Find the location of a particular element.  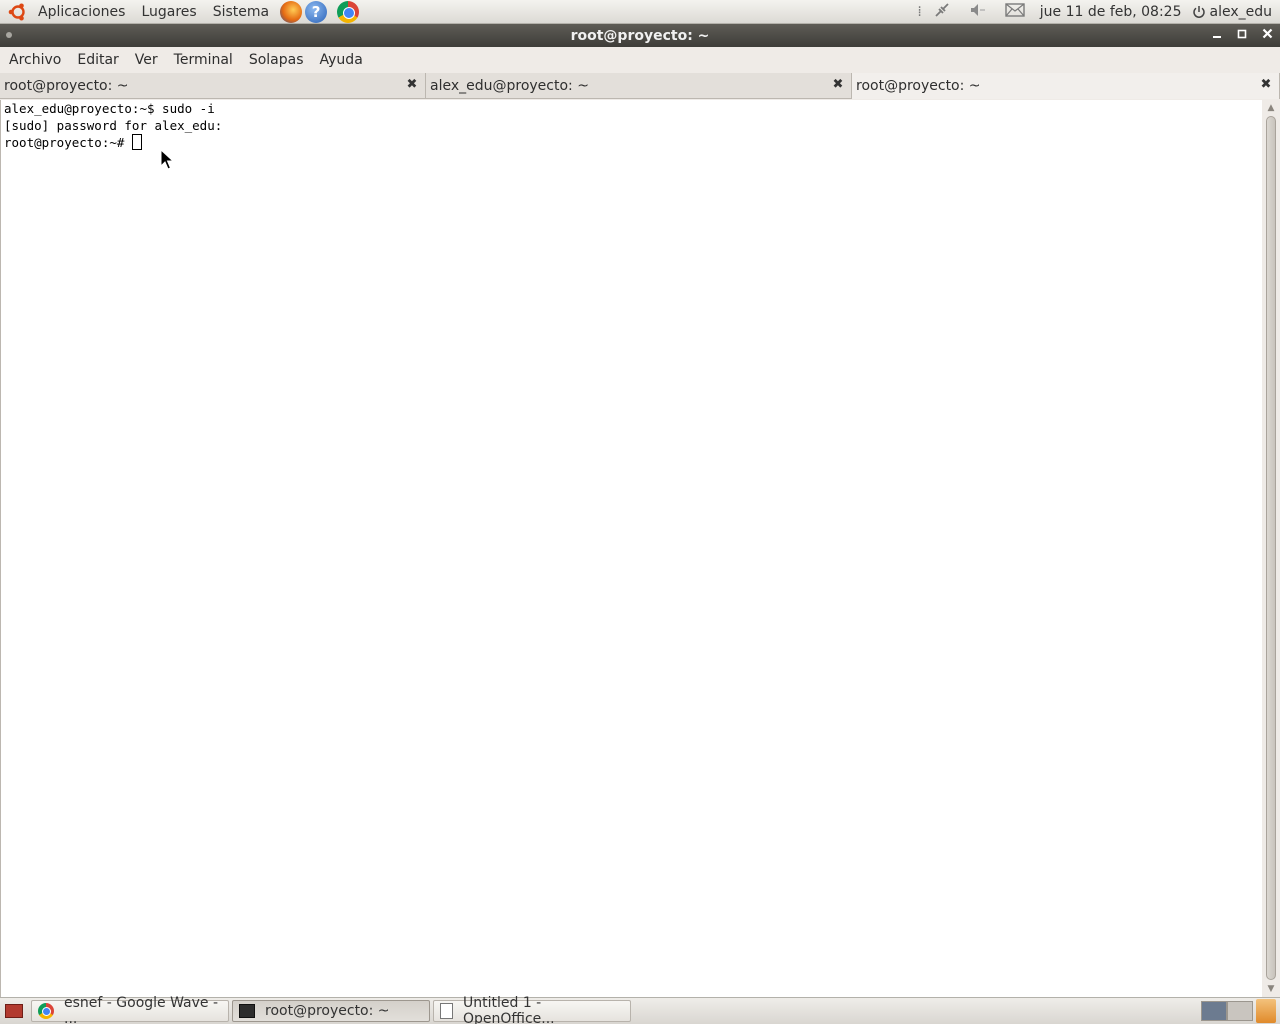

terminal-prompt: root@proyecto:~# is located at coordinates (68, 142).